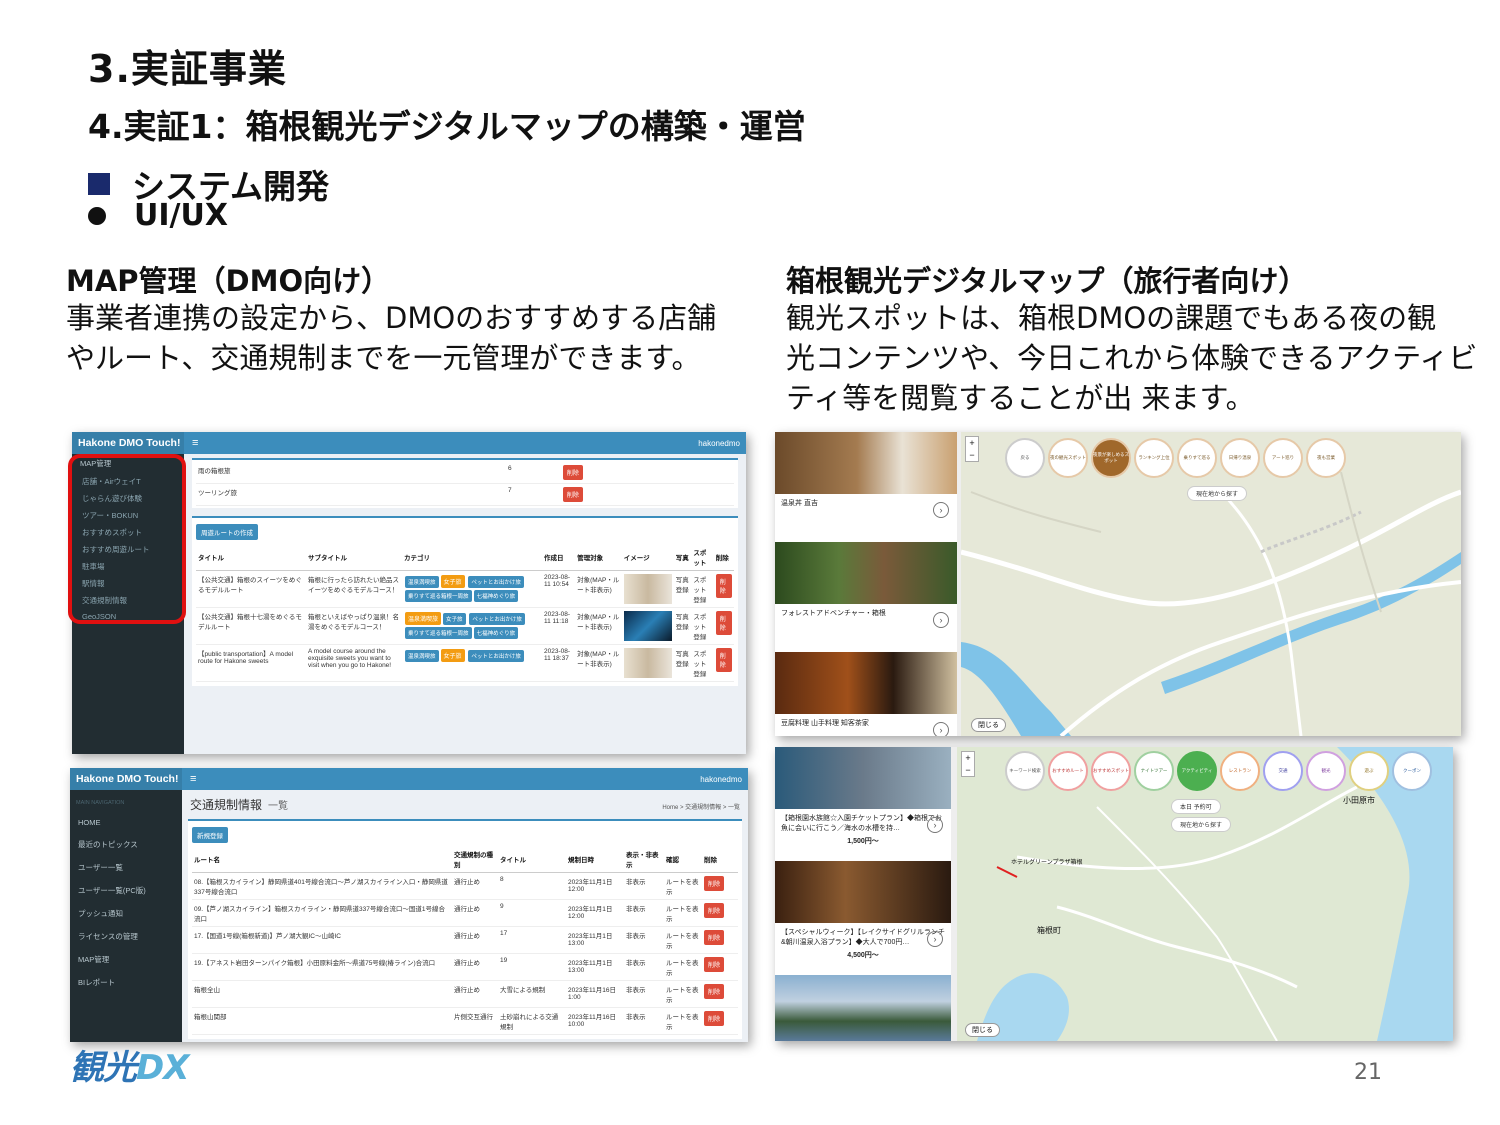 The image size is (1500, 1125). What do you see at coordinates (126, 844) in the screenshot?
I see `sidebar-item-topics: 最近のトピックス` at bounding box center [126, 844].